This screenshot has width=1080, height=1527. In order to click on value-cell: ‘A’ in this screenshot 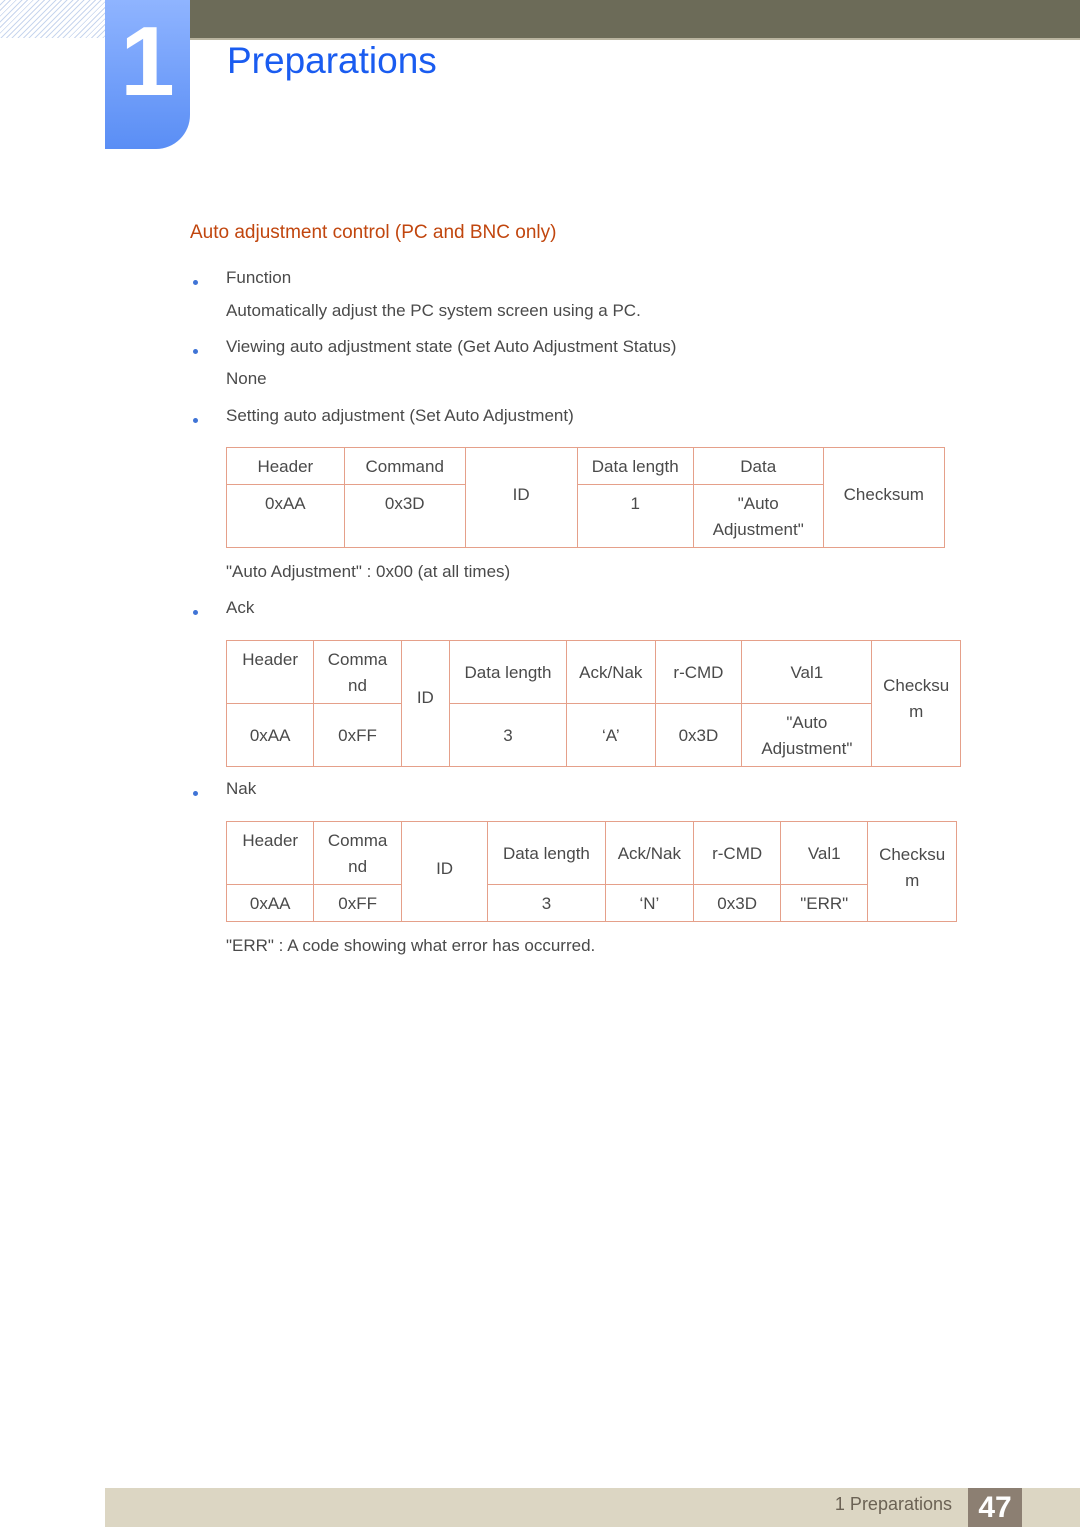, I will do `click(611, 735)`.